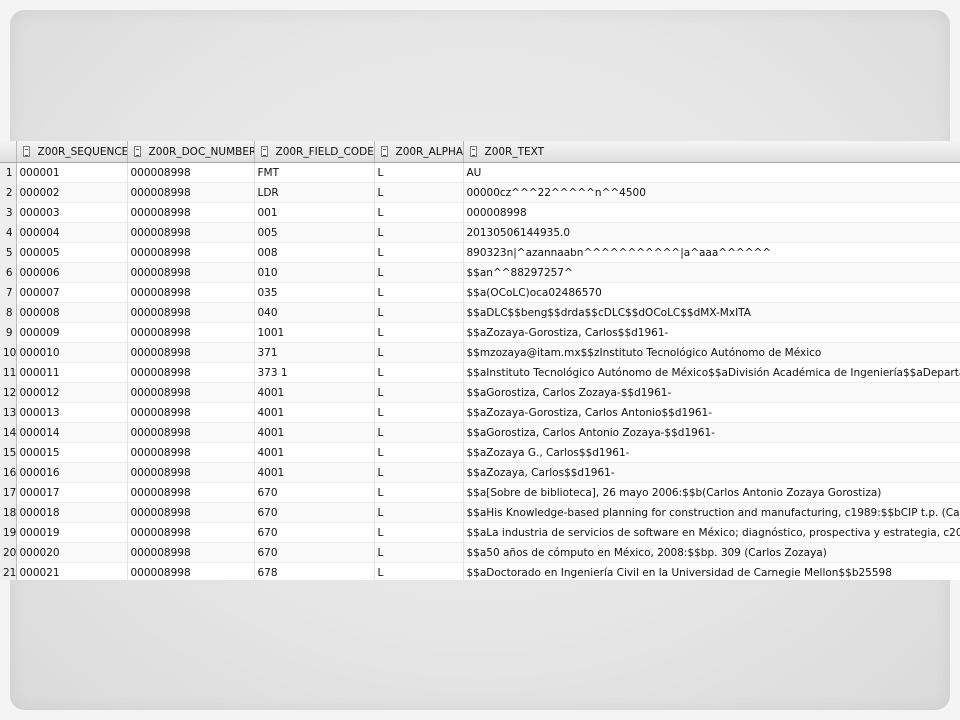  What do you see at coordinates (314, 332) in the screenshot?
I see `cell-field-code: 1001` at bounding box center [314, 332].